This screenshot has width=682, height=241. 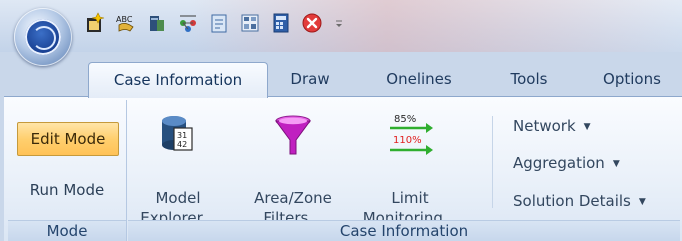 I want to click on close-icon, so click(x=312, y=23).